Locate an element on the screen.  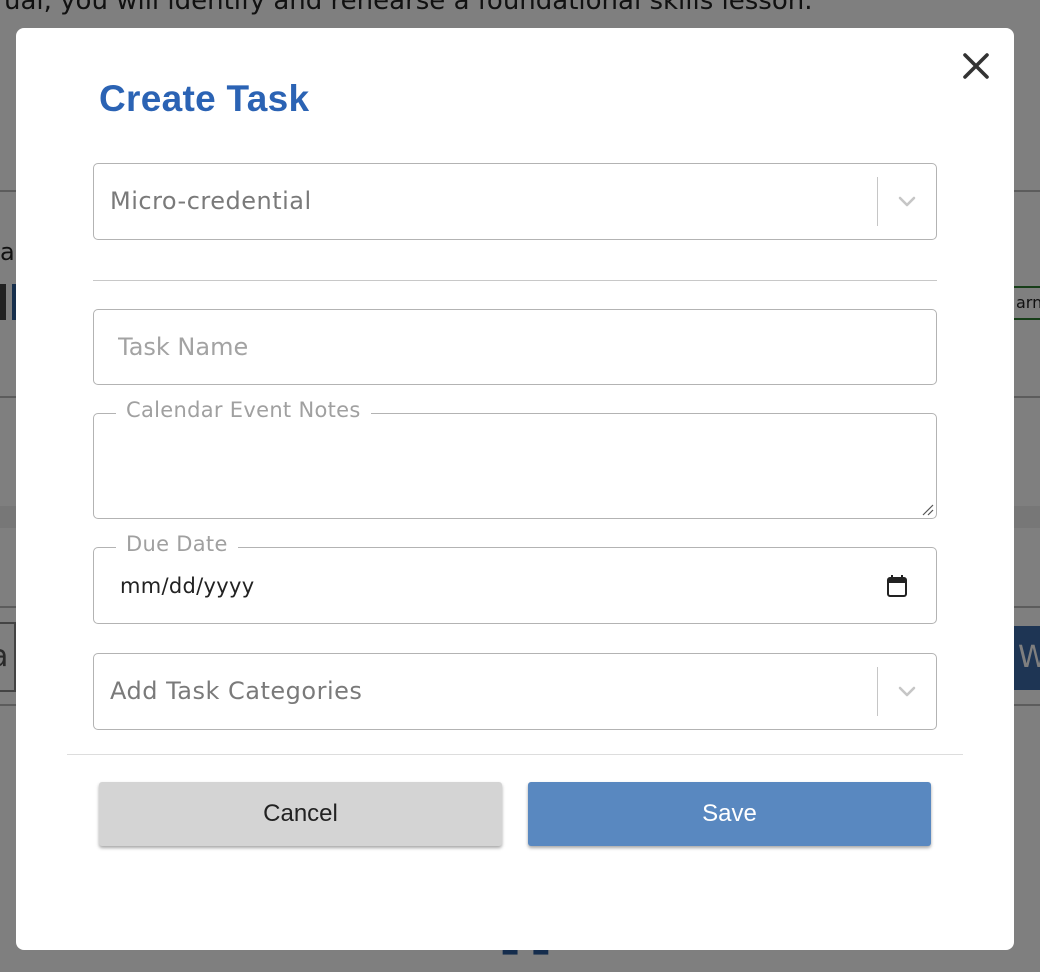
task-name-input is located at coordinates (513, 347).